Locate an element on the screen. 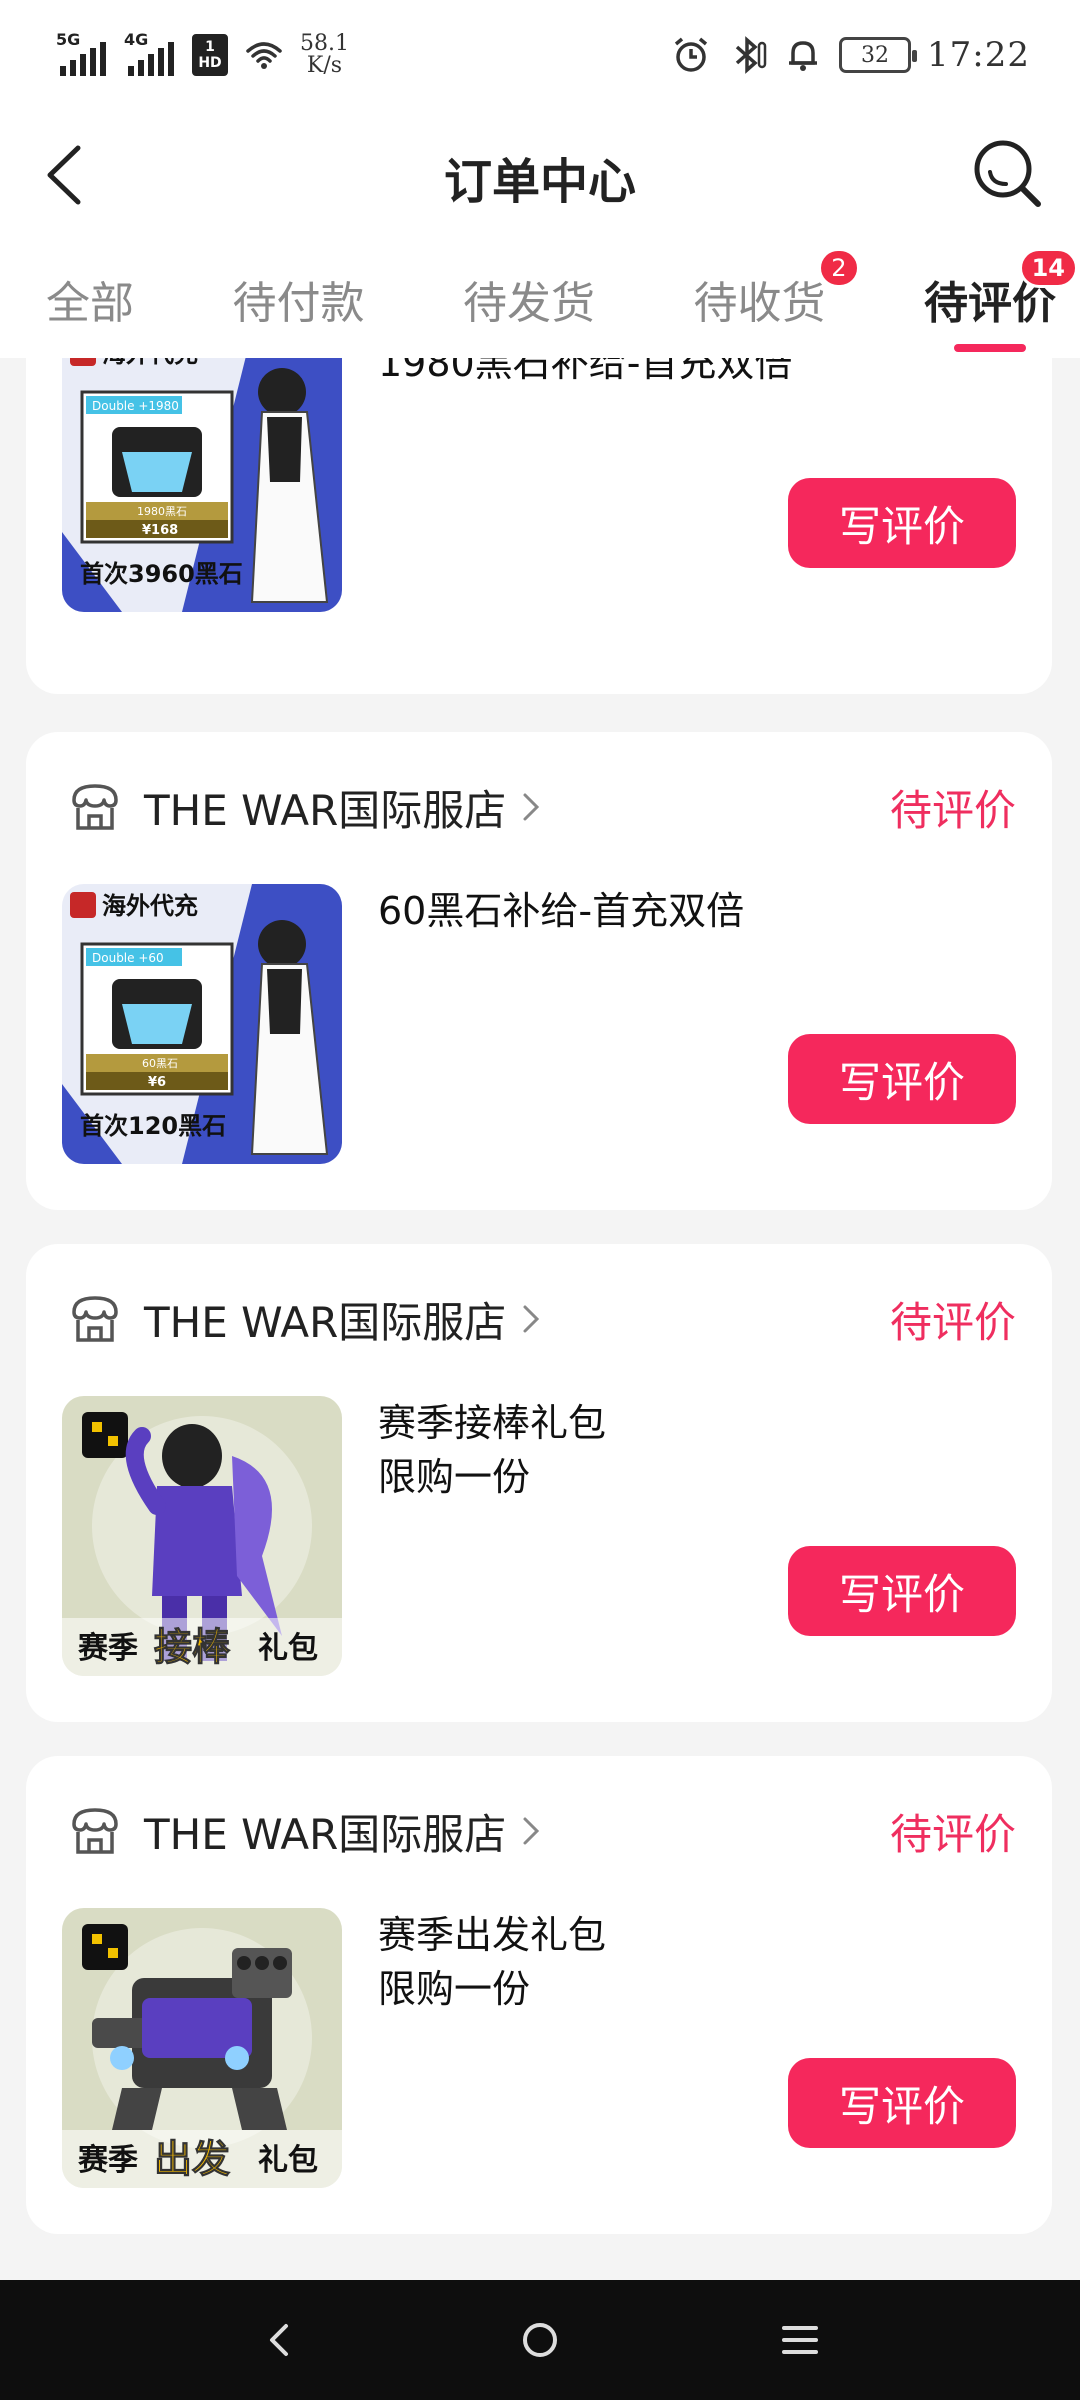  hd-top-label: 1 is located at coordinates (210, 47).